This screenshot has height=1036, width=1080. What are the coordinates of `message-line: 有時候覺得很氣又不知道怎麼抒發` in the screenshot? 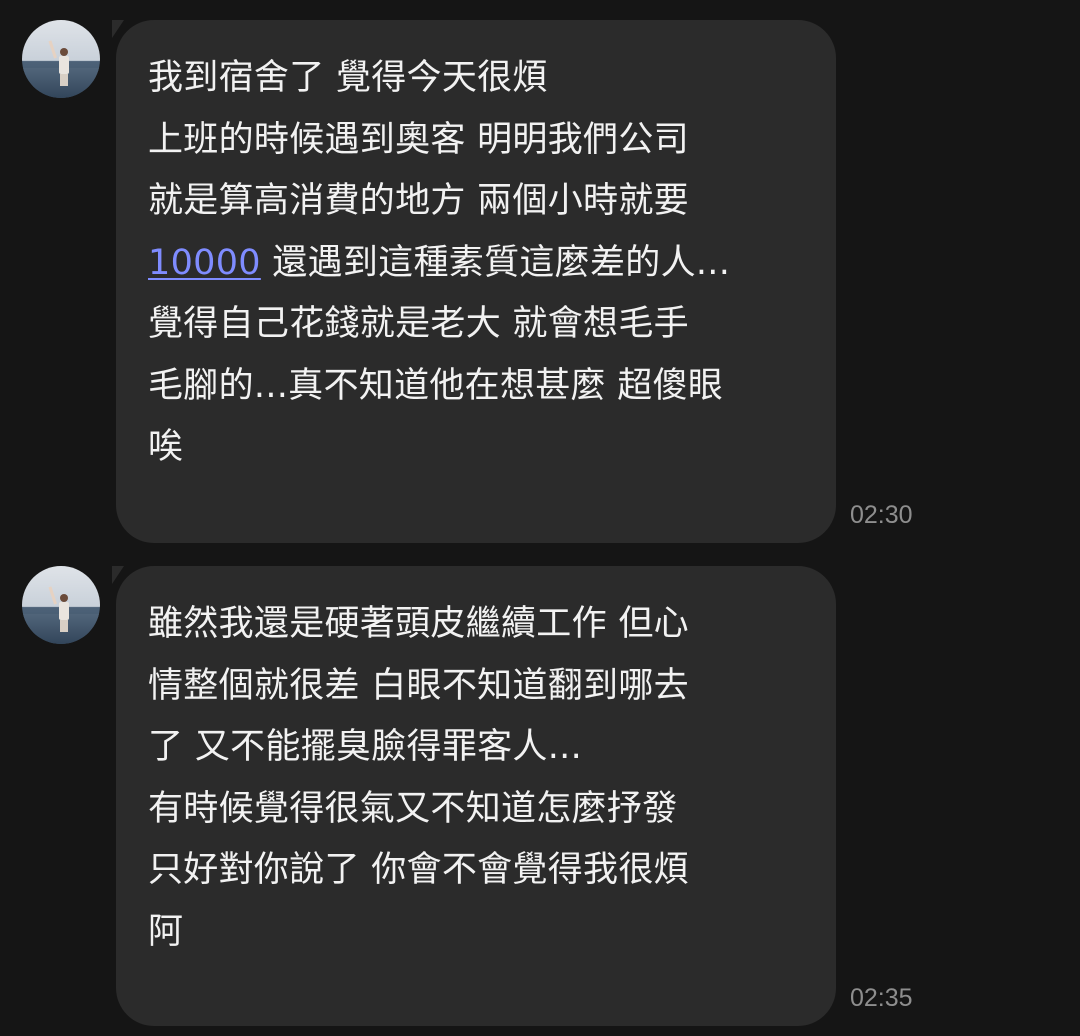 It's located at (413, 808).